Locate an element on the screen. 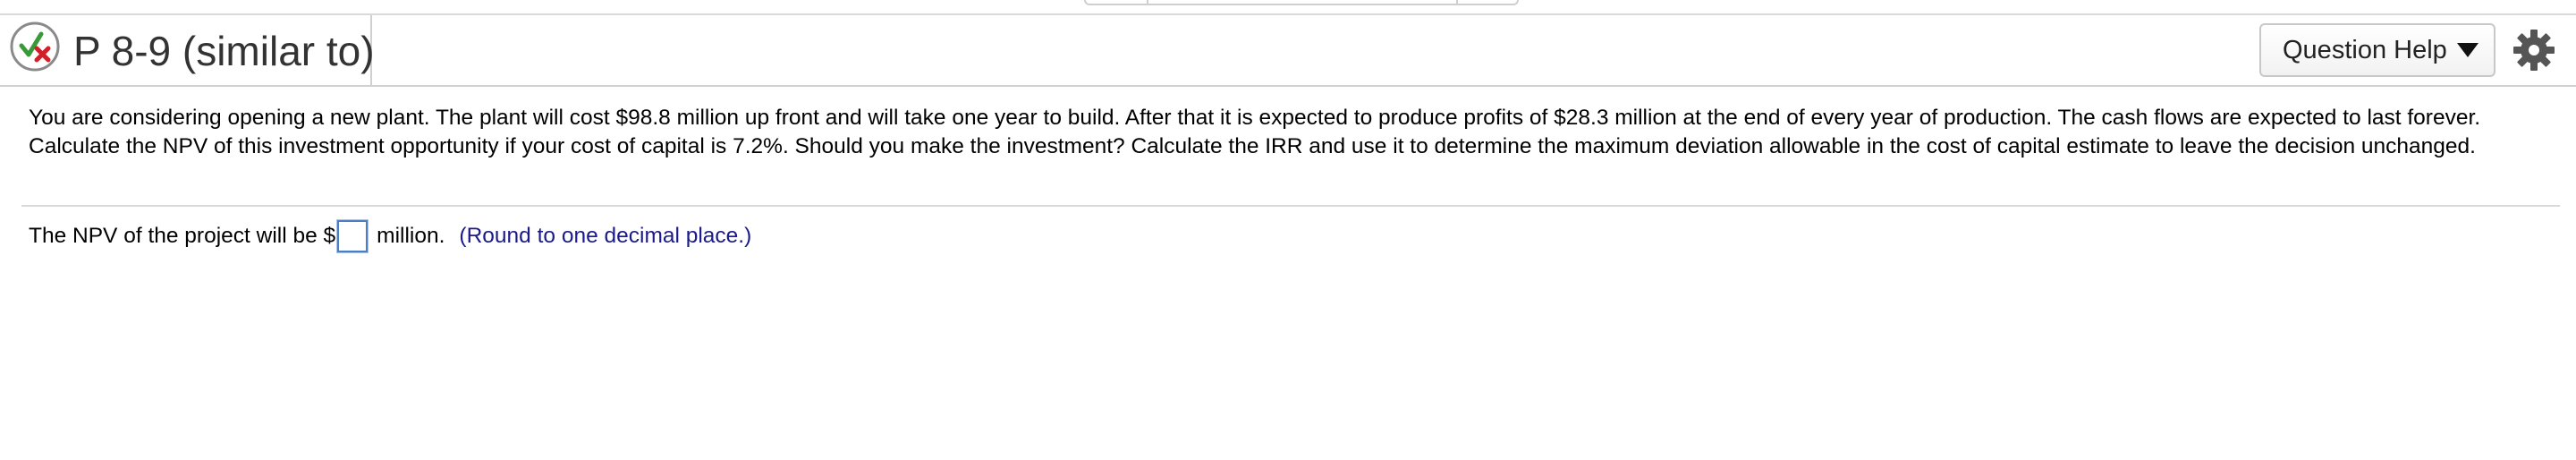  question-help-label: Question Help is located at coordinates (2365, 49).